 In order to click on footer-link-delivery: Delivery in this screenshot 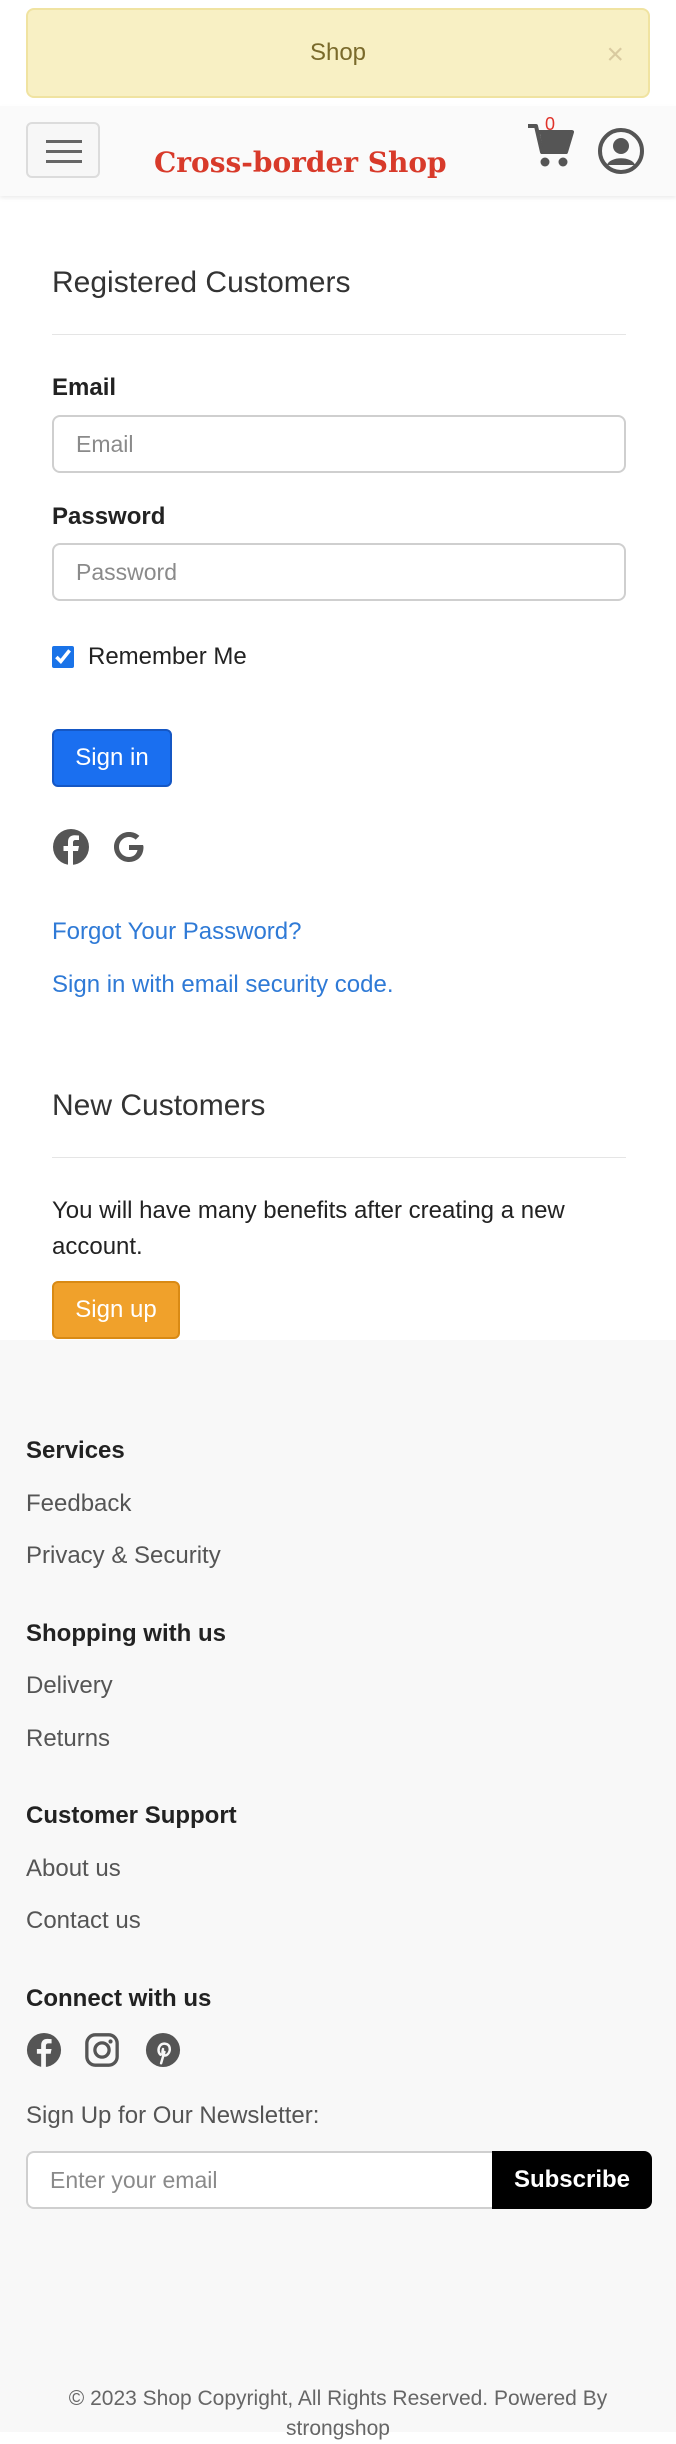, I will do `click(69, 1686)`.